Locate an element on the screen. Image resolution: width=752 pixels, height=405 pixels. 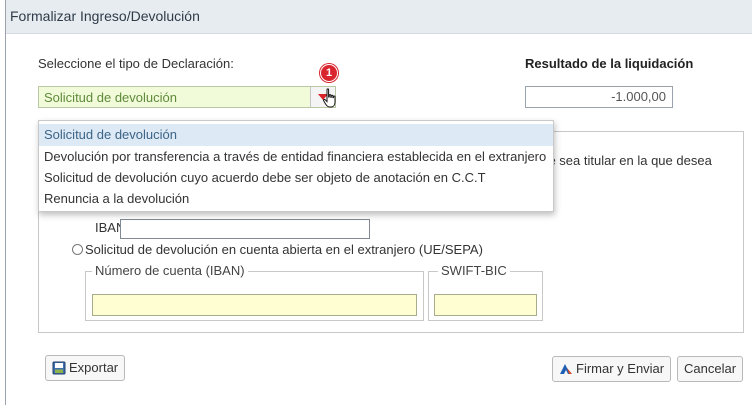
numero-cuenta-input is located at coordinates (254, 305).